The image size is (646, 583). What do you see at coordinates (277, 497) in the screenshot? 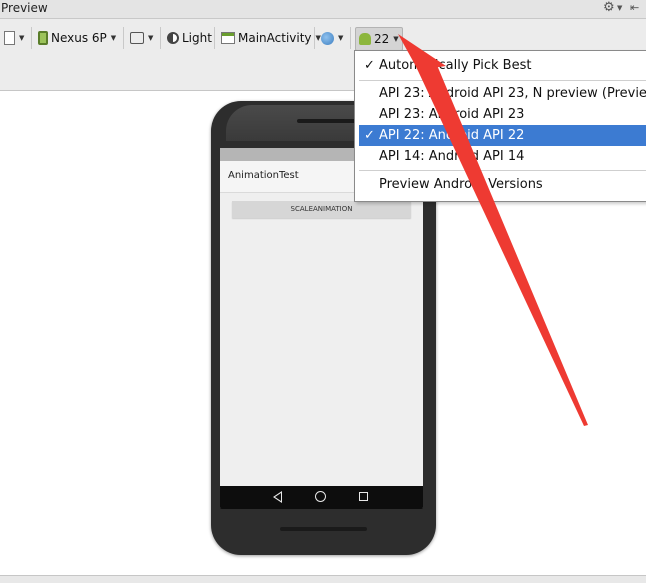
I see `back-icon` at bounding box center [277, 497].